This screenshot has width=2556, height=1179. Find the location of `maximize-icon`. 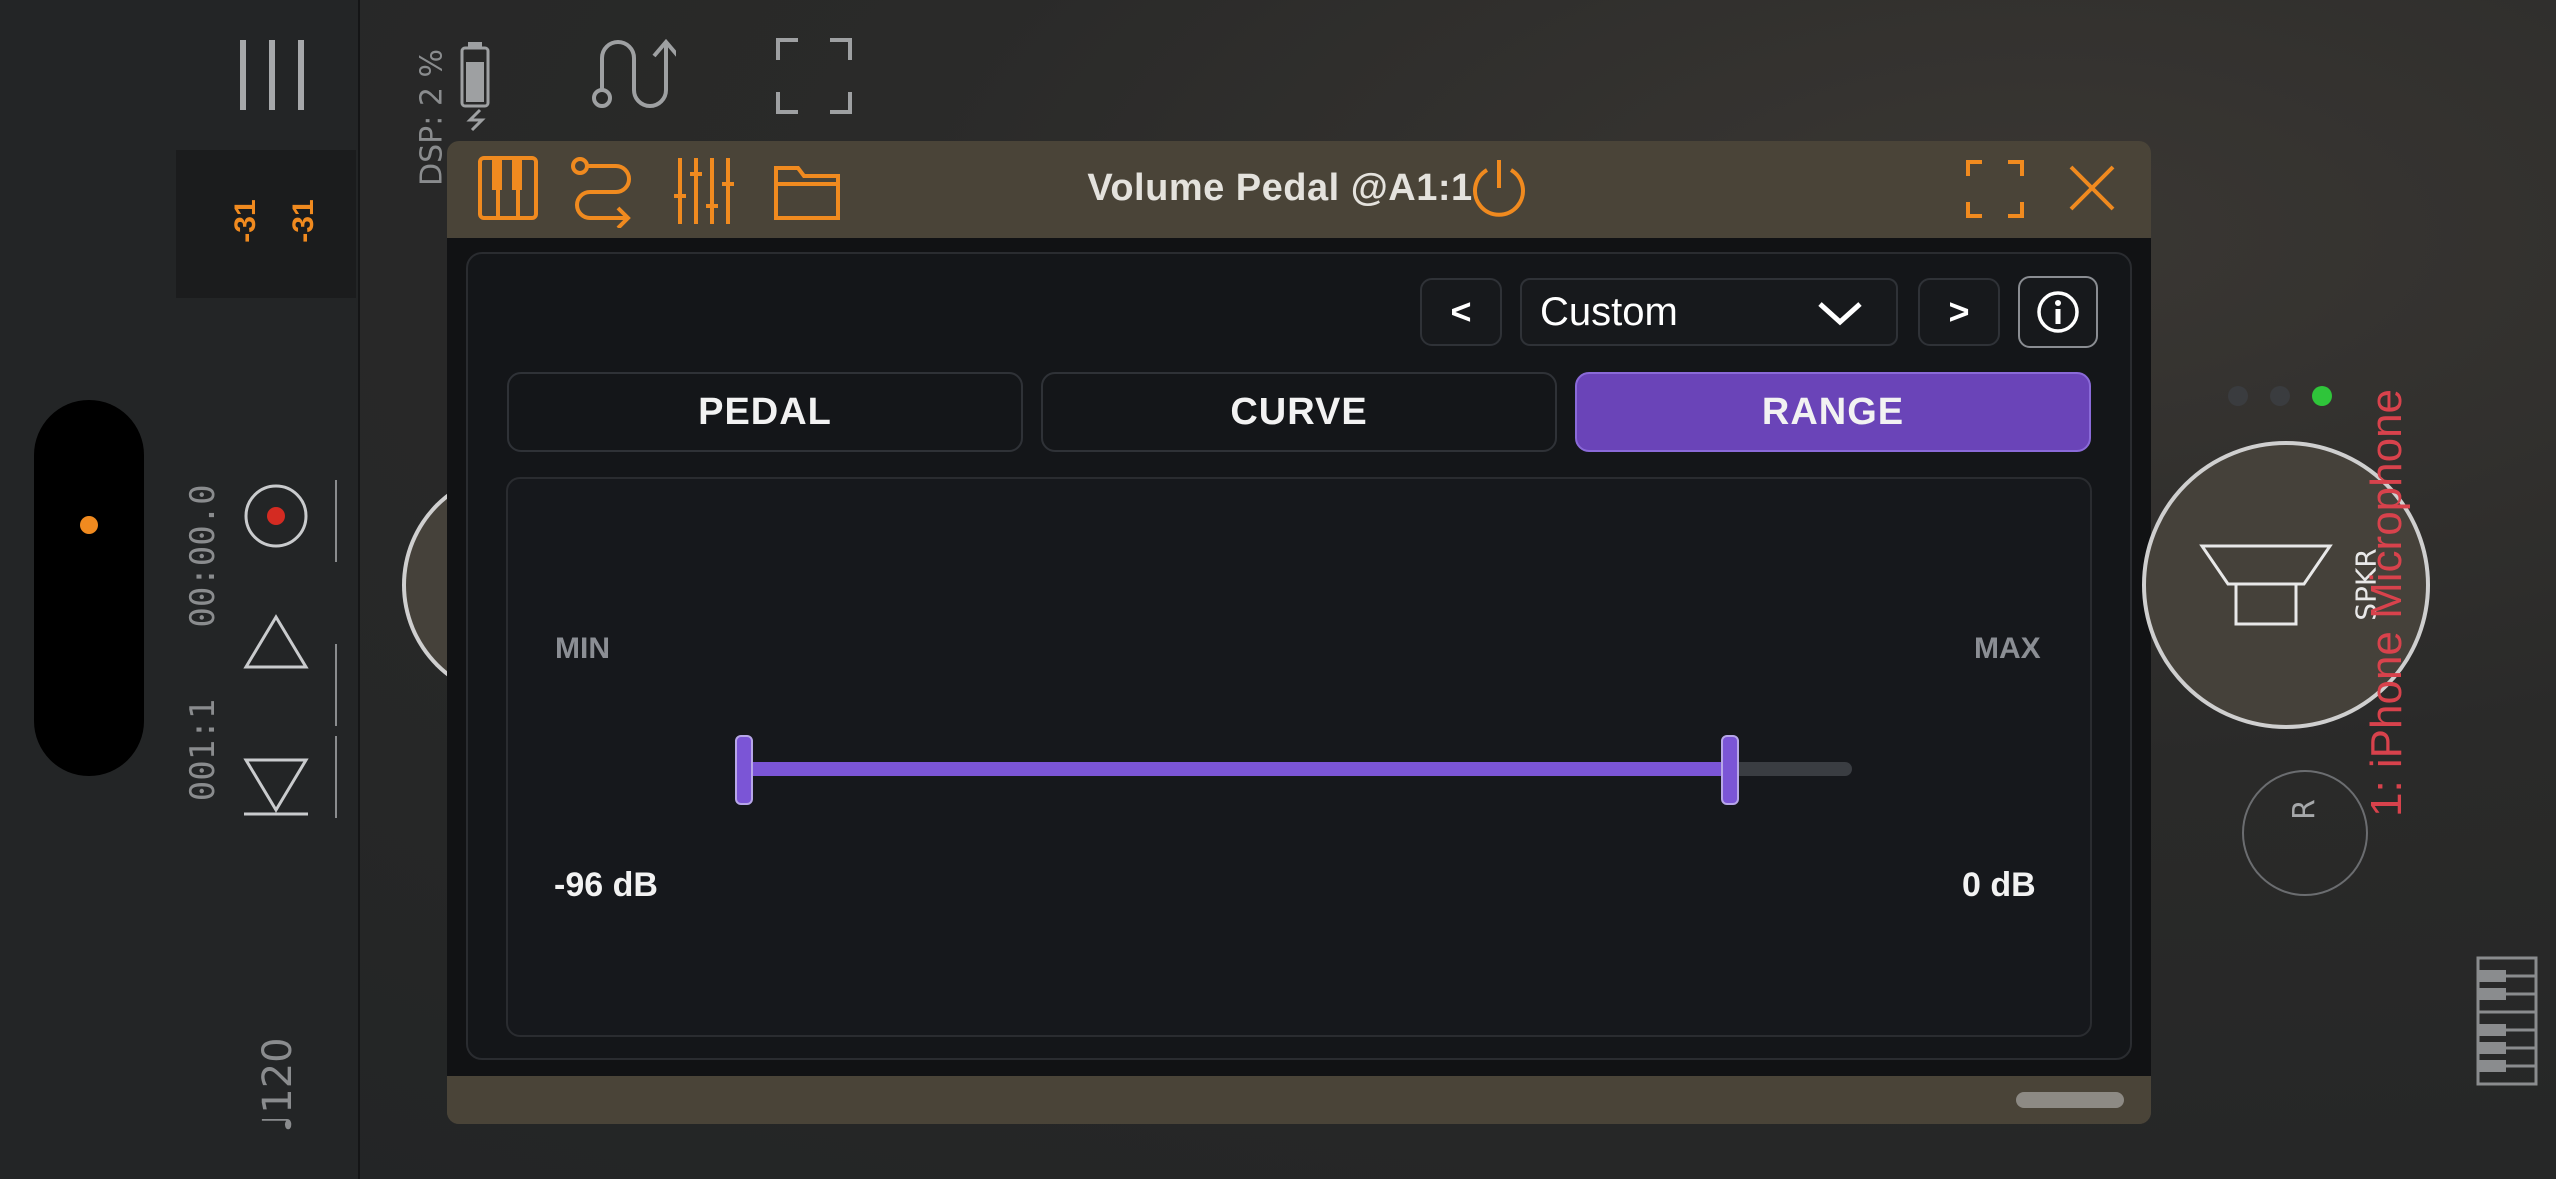

maximize-icon is located at coordinates (1995, 189).